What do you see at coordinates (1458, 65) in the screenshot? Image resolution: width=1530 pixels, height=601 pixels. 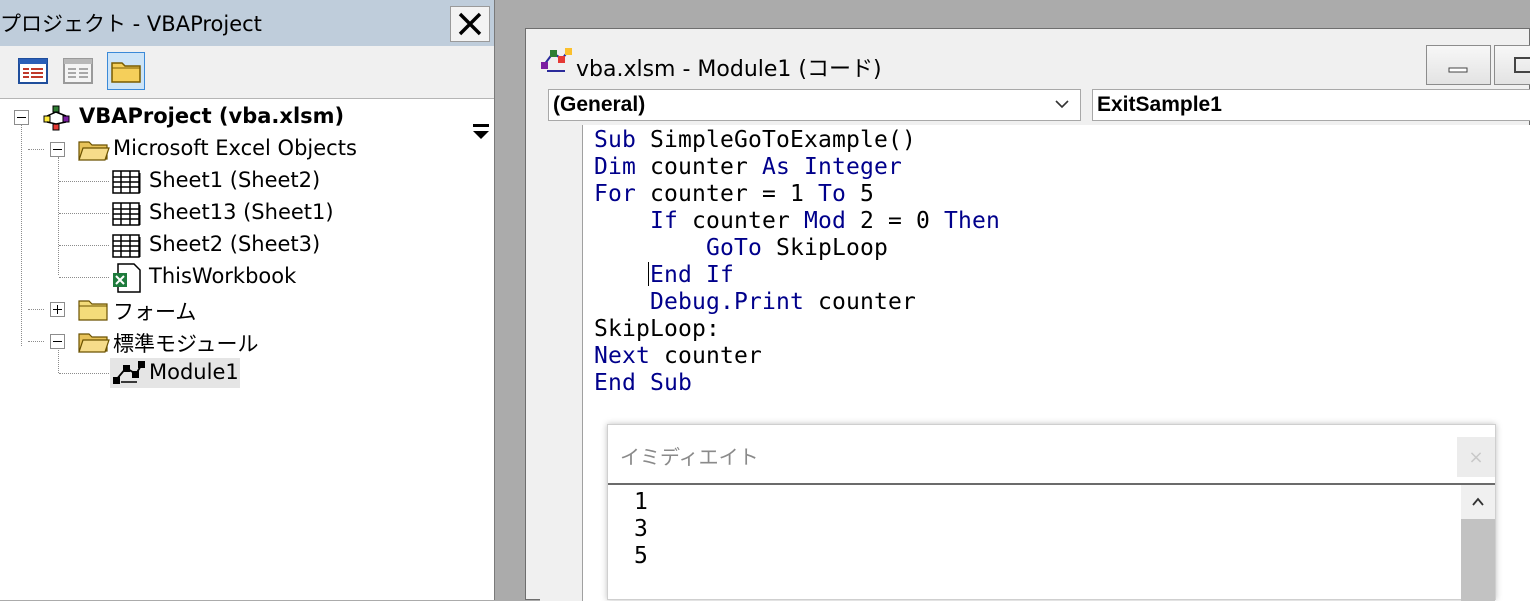 I see `minimize-button` at bounding box center [1458, 65].